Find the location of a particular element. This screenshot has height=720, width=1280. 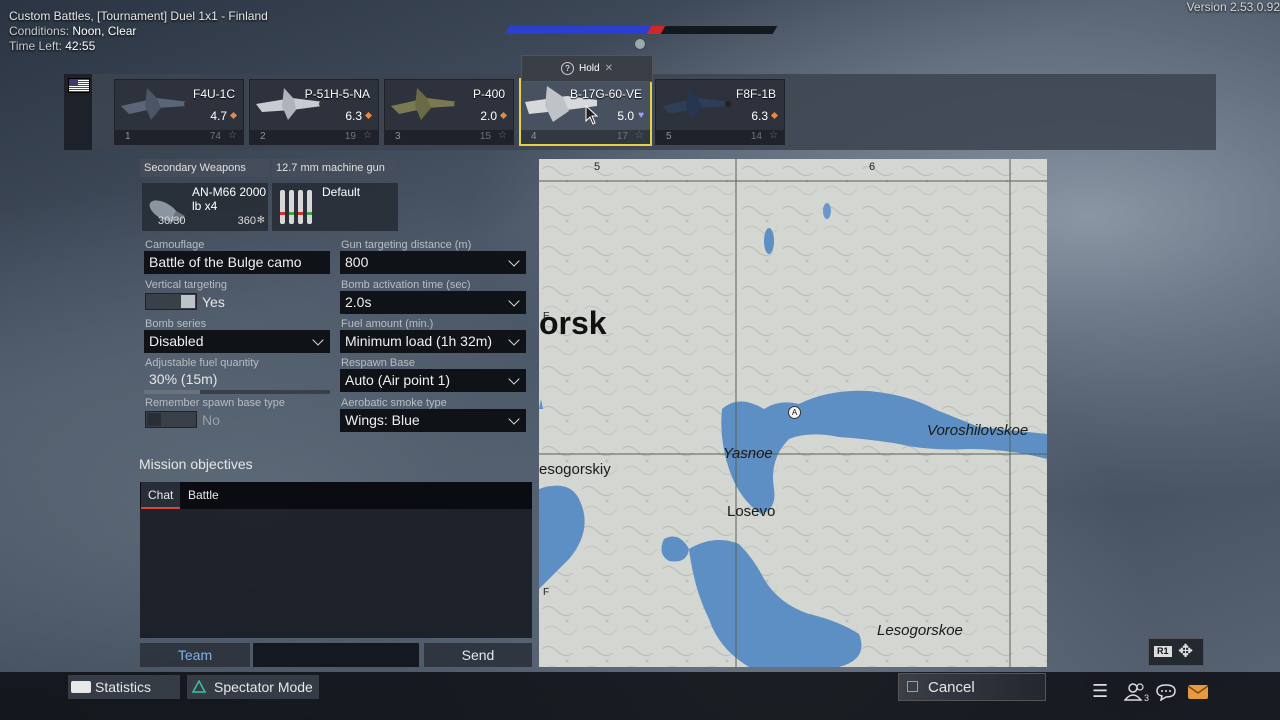

smoke-type-value: Wings: Blue is located at coordinates (382, 420).